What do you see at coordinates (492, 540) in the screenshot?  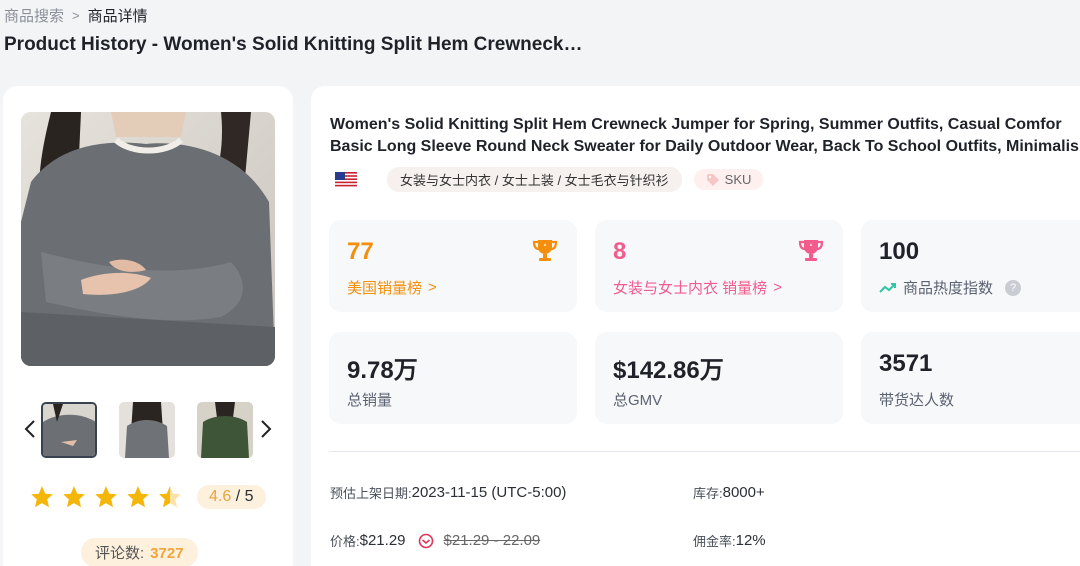 I see `price-original-range: $21.29 - 22.09` at bounding box center [492, 540].